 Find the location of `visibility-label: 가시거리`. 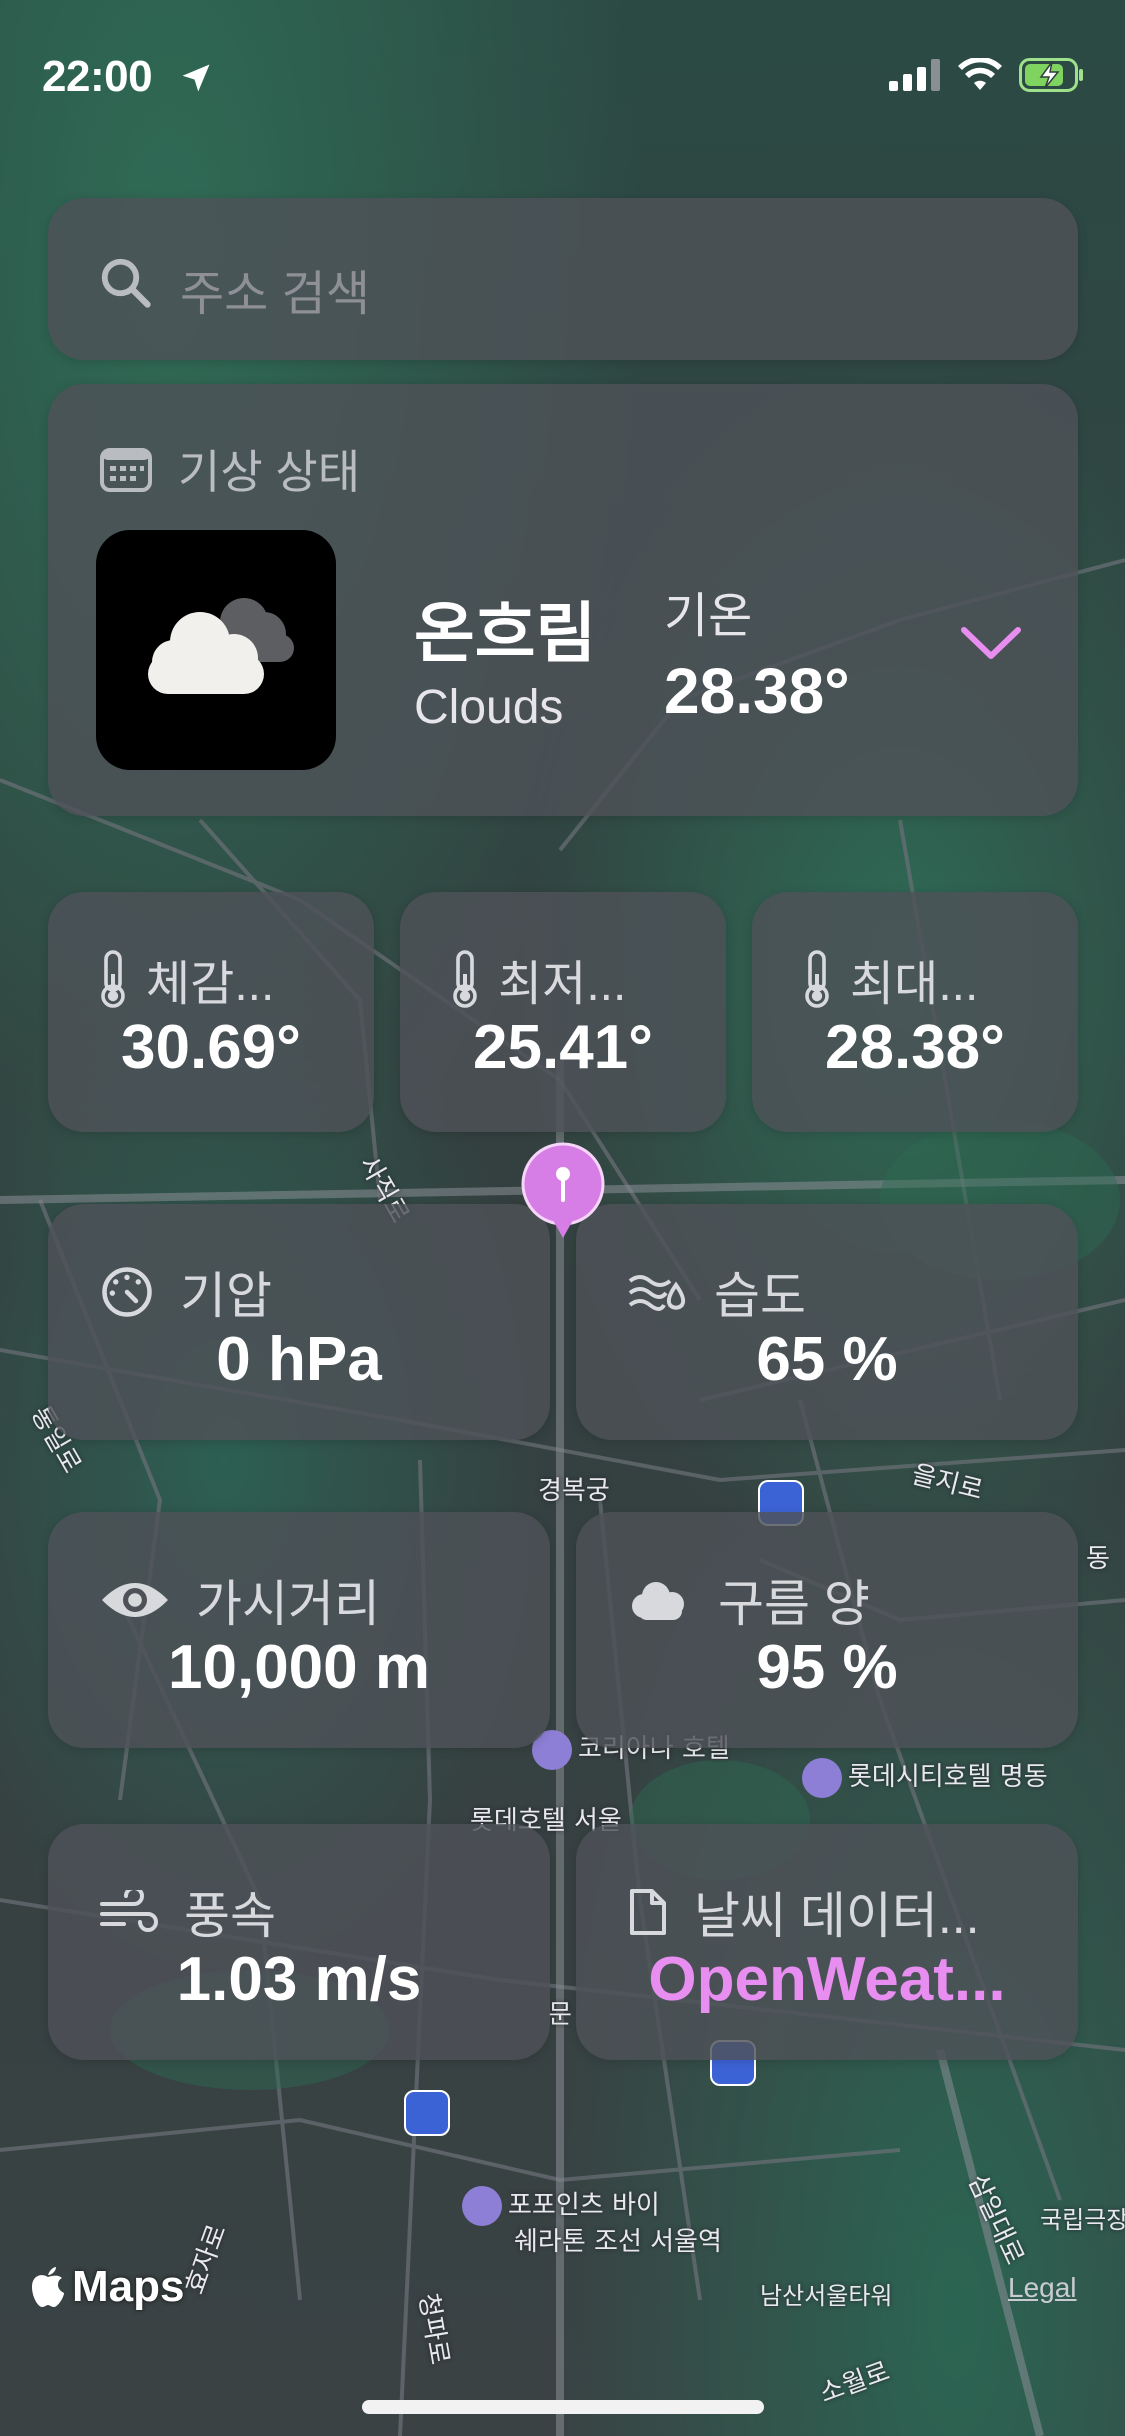

visibility-label: 가시거리 is located at coordinates (288, 1604).